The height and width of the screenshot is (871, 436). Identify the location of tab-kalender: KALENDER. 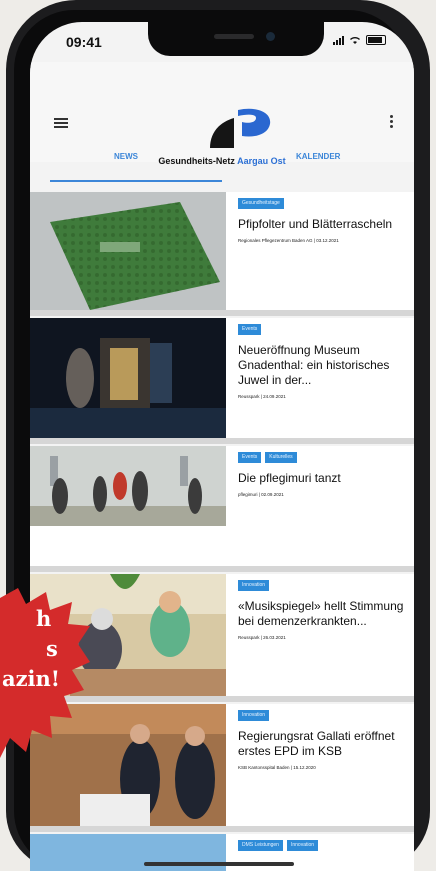
(318, 156).